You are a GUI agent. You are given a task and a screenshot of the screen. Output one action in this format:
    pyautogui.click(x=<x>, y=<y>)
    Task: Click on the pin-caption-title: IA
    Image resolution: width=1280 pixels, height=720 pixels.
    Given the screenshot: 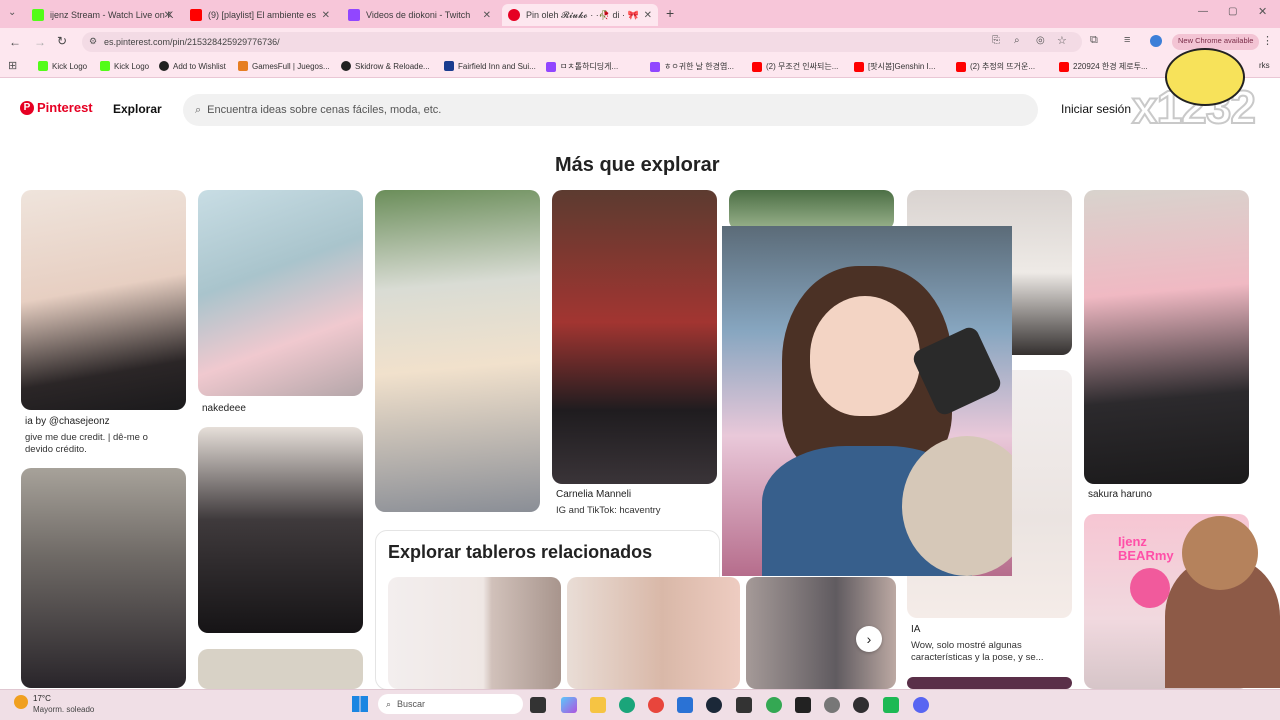 What is the action you would take?
    pyautogui.click(x=915, y=629)
    